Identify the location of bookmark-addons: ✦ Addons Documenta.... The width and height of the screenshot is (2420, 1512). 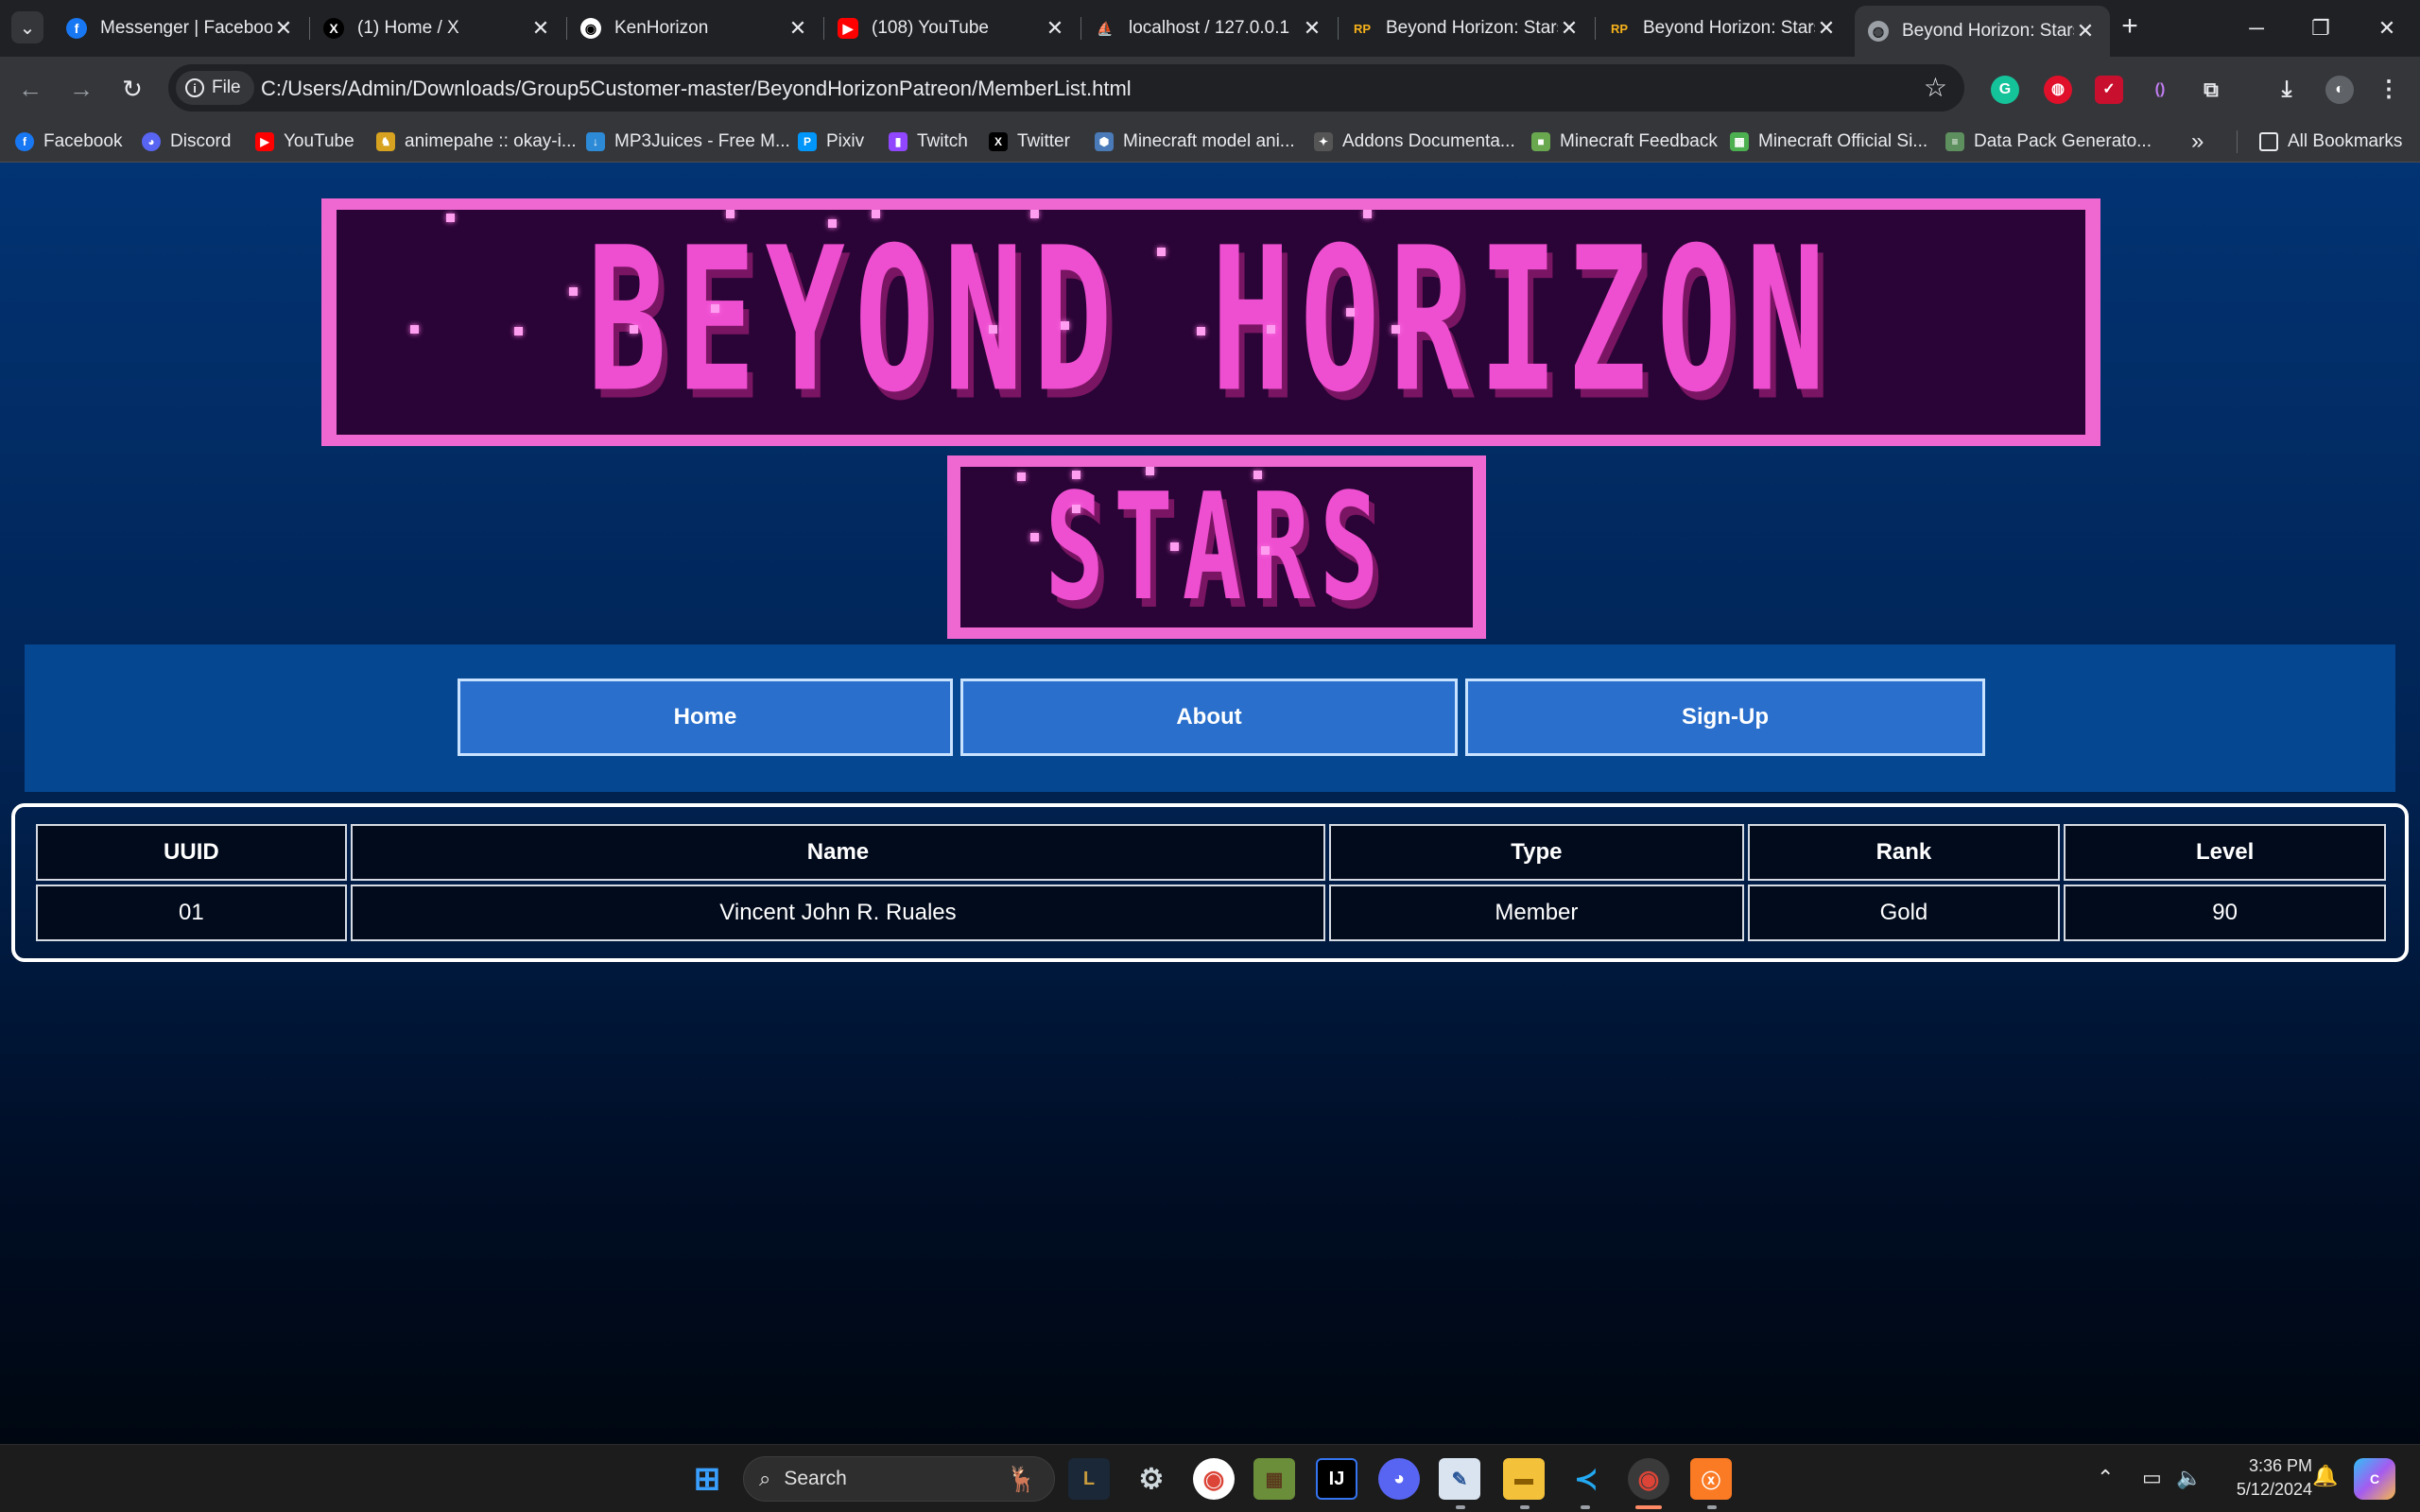
(1414, 142).